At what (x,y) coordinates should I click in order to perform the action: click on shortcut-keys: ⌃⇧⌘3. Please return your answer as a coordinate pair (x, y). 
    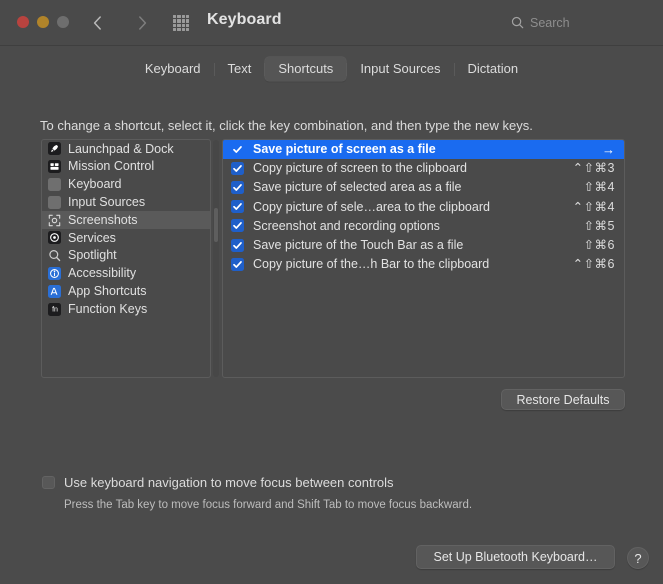
    Looking at the image, I should click on (594, 168).